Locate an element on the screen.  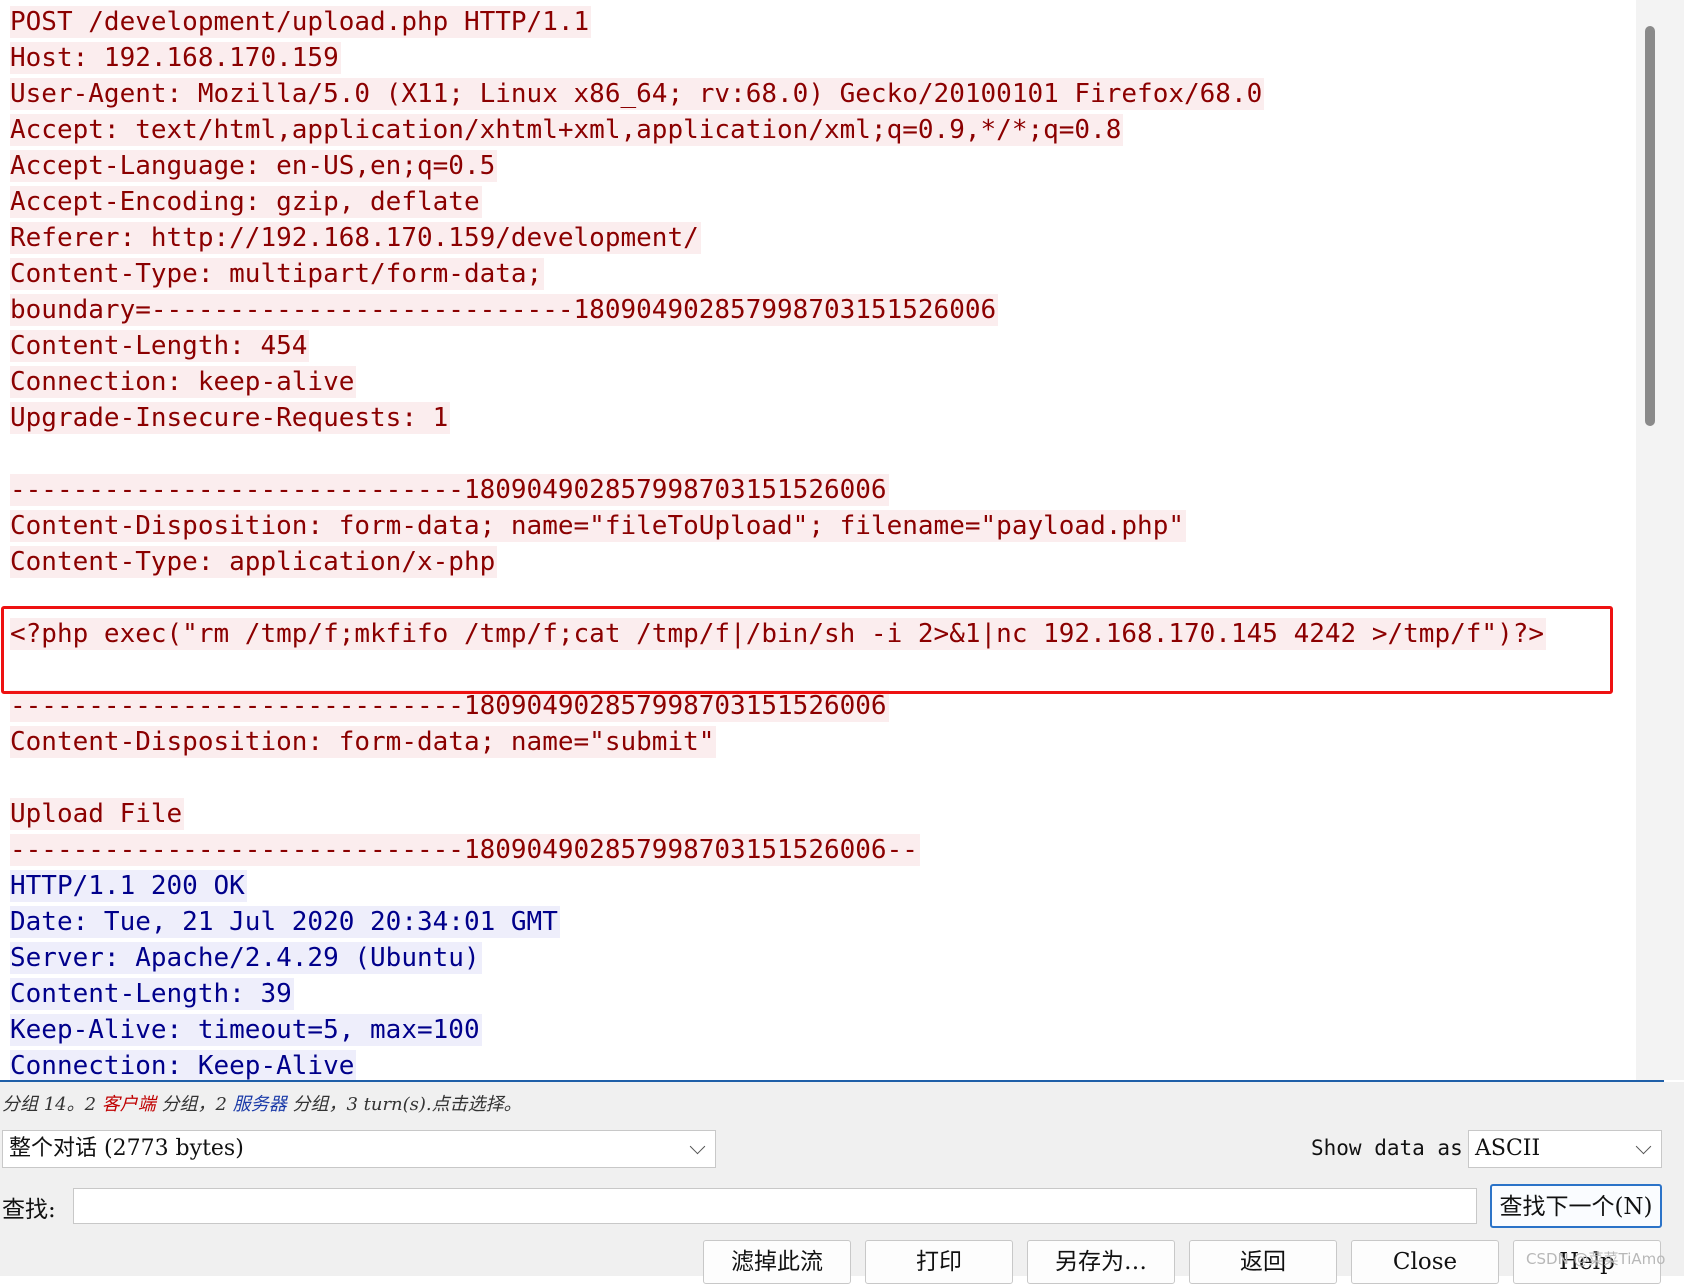
client-stream-line: Content-Type: application/x-php is located at coordinates (254, 562).